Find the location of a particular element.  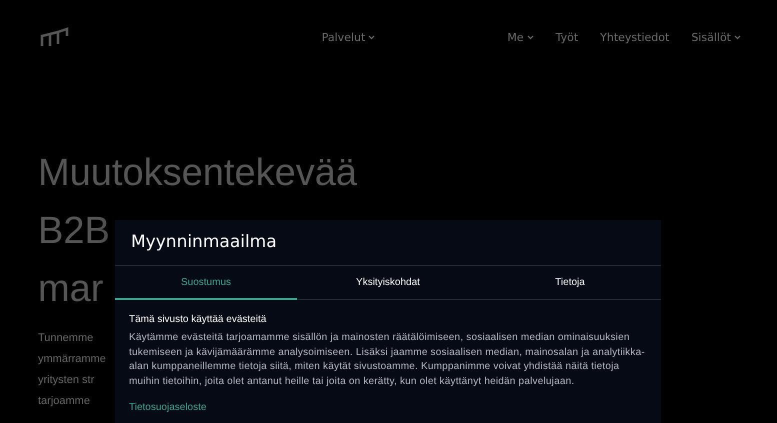

hero-text: ymmärramme is located at coordinates (72, 359).